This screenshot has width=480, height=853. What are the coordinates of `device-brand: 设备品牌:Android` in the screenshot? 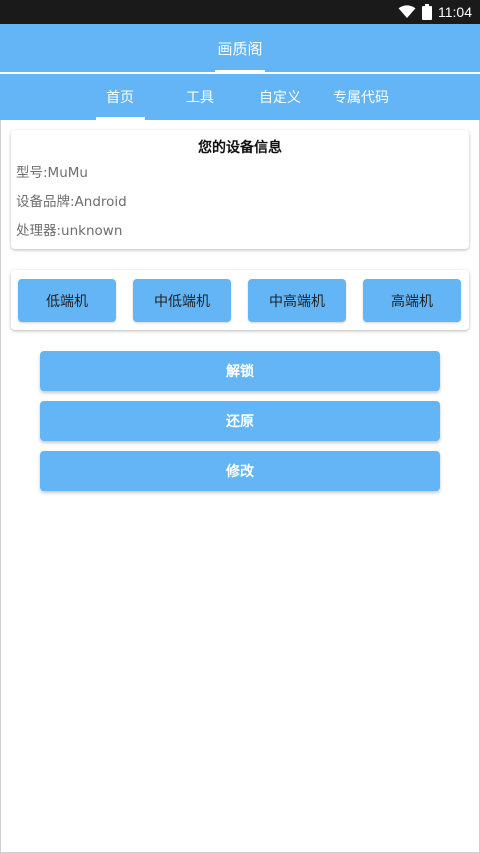 It's located at (71, 202).